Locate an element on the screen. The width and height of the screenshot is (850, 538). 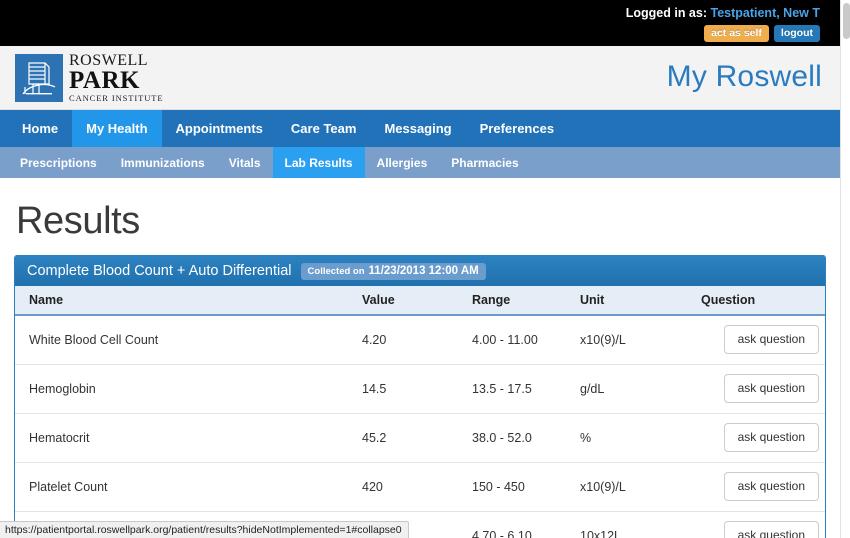
cell-test-name: Hemoglobin is located at coordinates (187, 389).